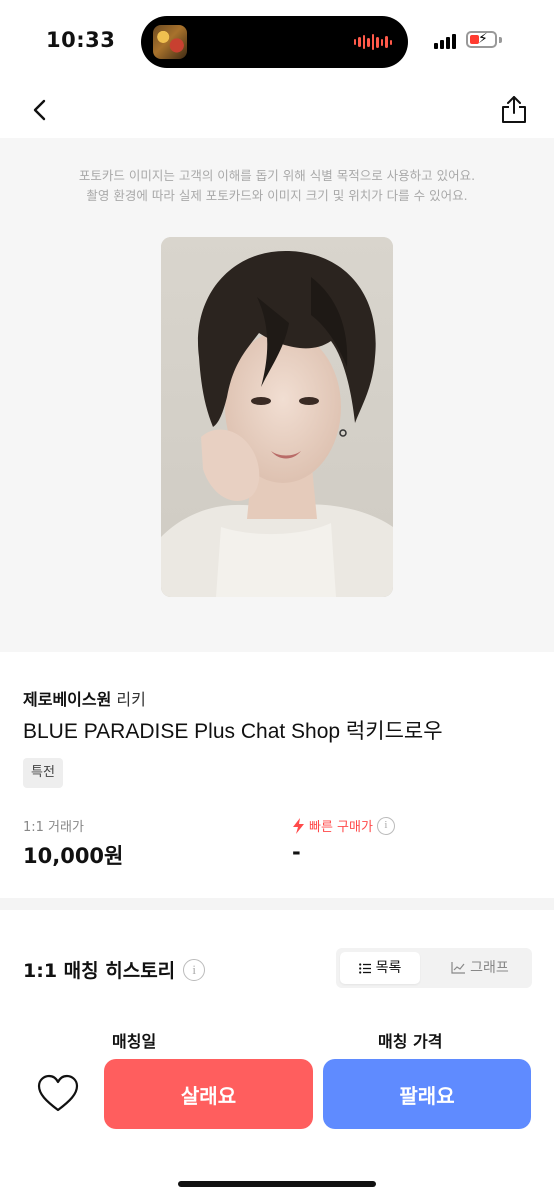  I want to click on history-title: 1:1 매칭 히스토리 i, so click(114, 969).